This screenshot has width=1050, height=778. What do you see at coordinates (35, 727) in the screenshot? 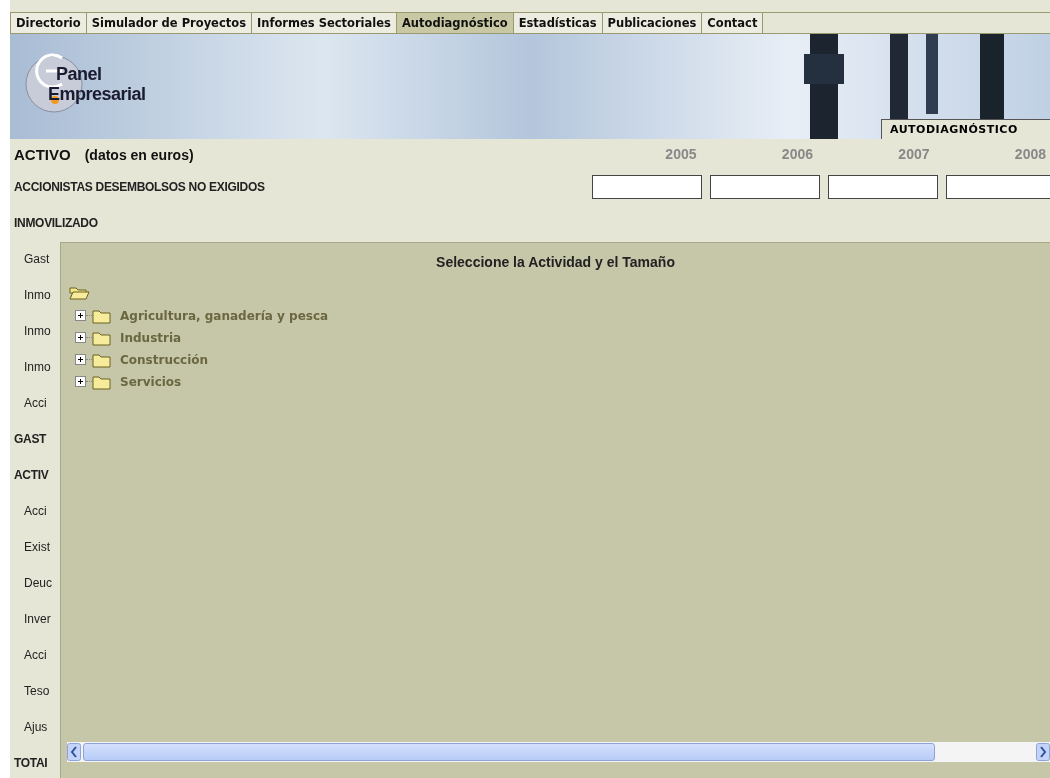
I see `row-label: Ajus` at bounding box center [35, 727].